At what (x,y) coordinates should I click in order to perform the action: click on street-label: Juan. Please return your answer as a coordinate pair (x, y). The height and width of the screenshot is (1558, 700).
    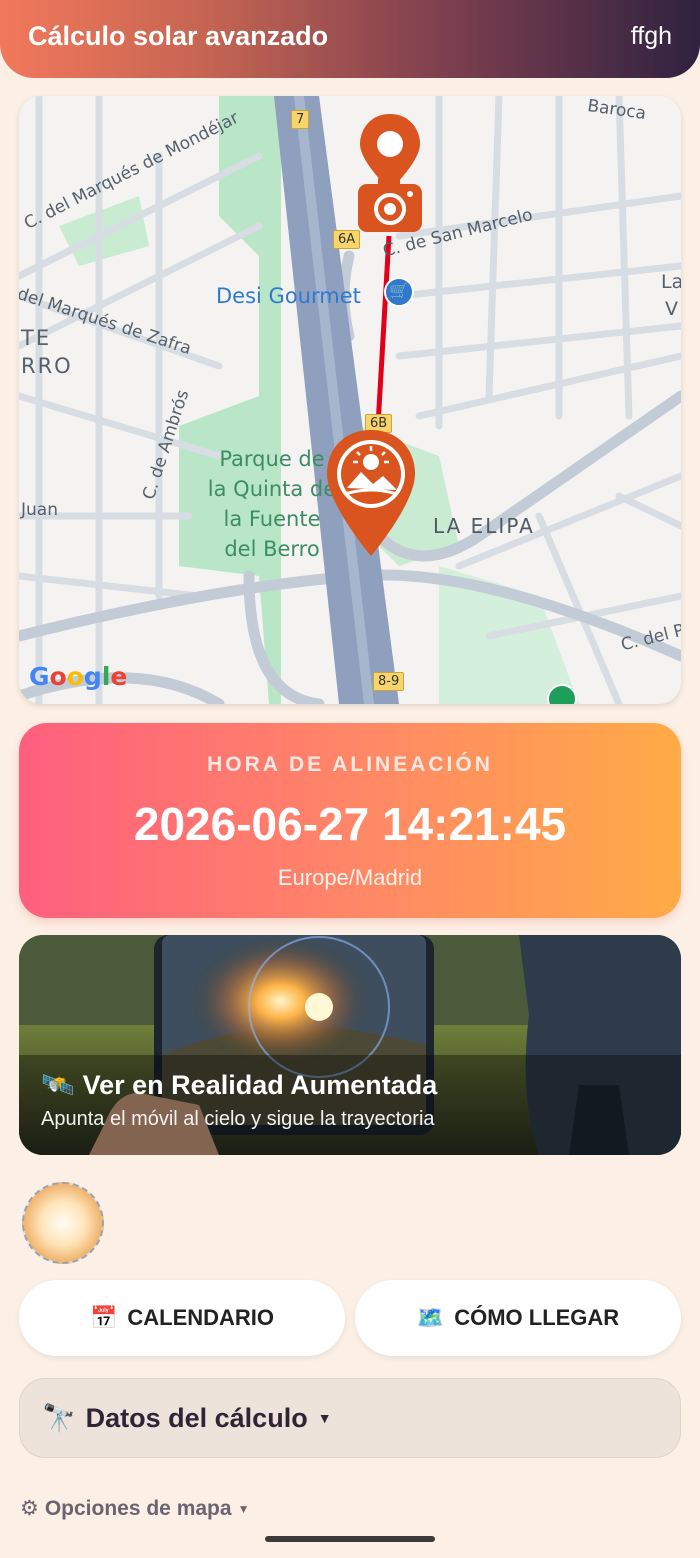
    Looking at the image, I should click on (39, 510).